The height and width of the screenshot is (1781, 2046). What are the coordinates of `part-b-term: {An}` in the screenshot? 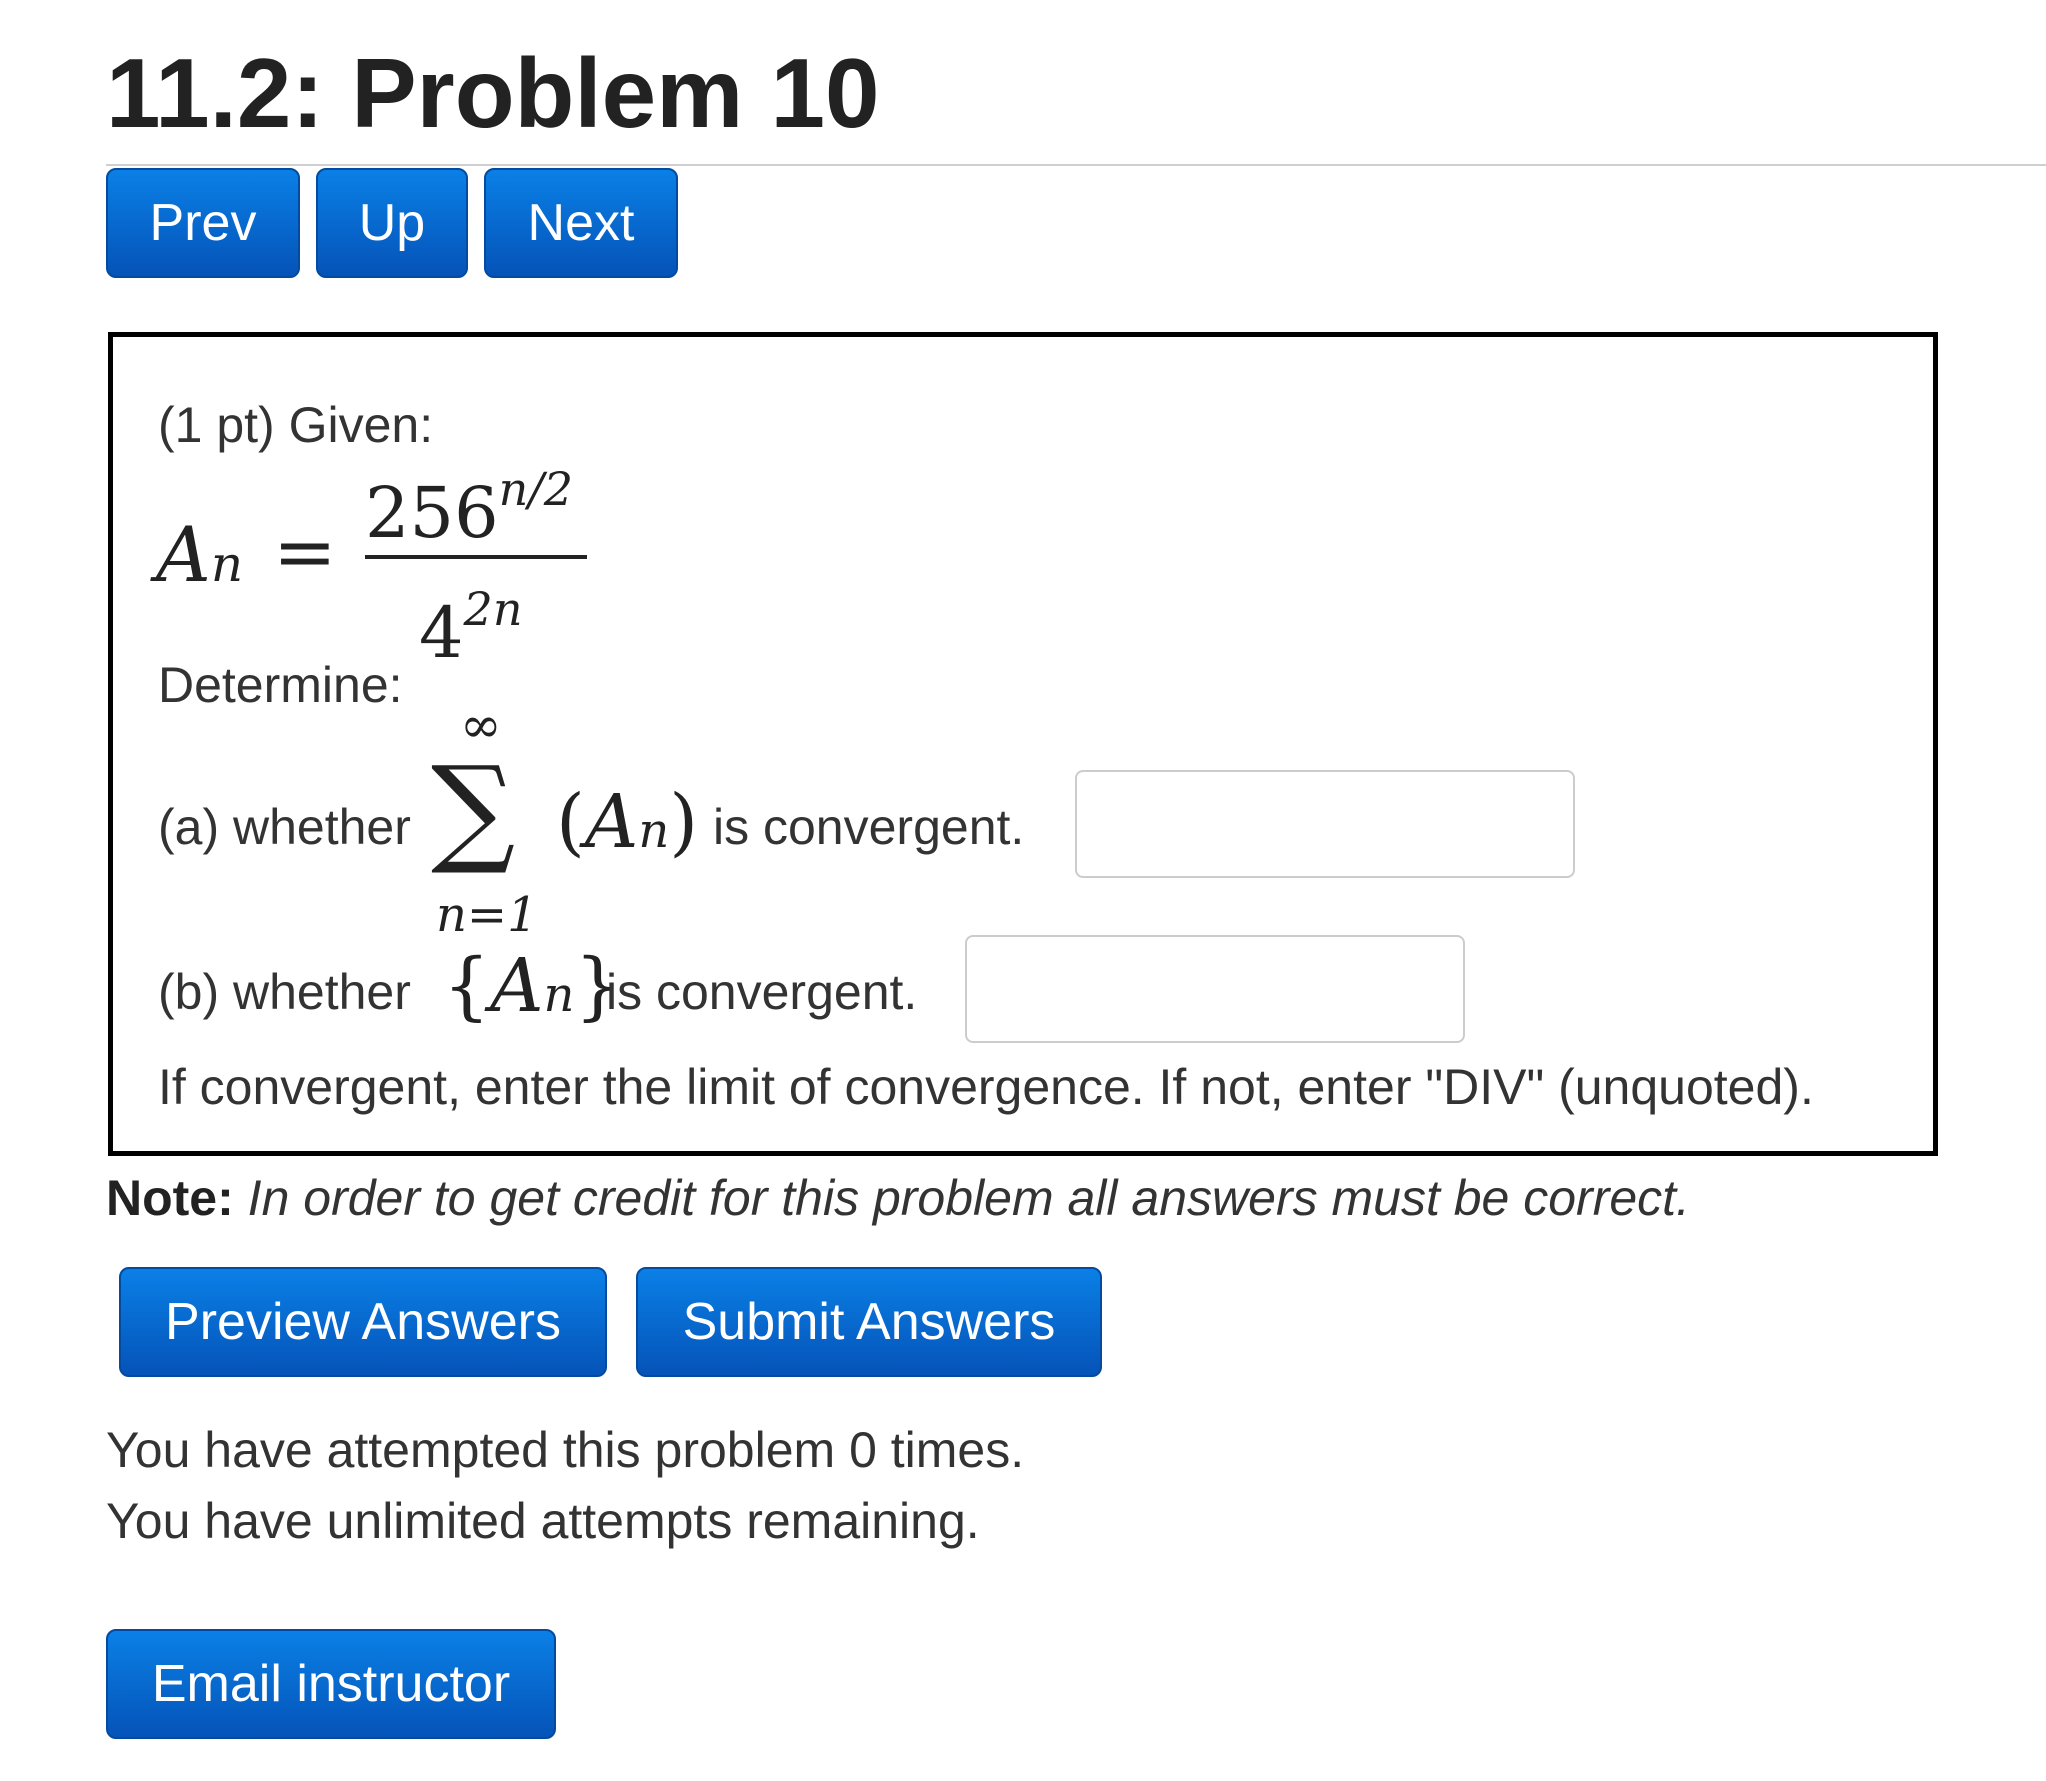 It's located at (532, 990).